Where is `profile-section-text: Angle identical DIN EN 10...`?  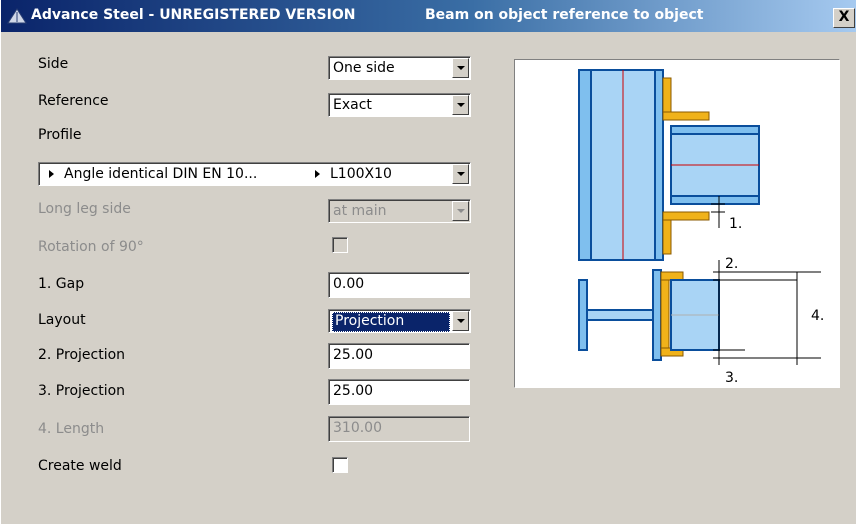
profile-section-text: Angle identical DIN EN 10... is located at coordinates (161, 174).